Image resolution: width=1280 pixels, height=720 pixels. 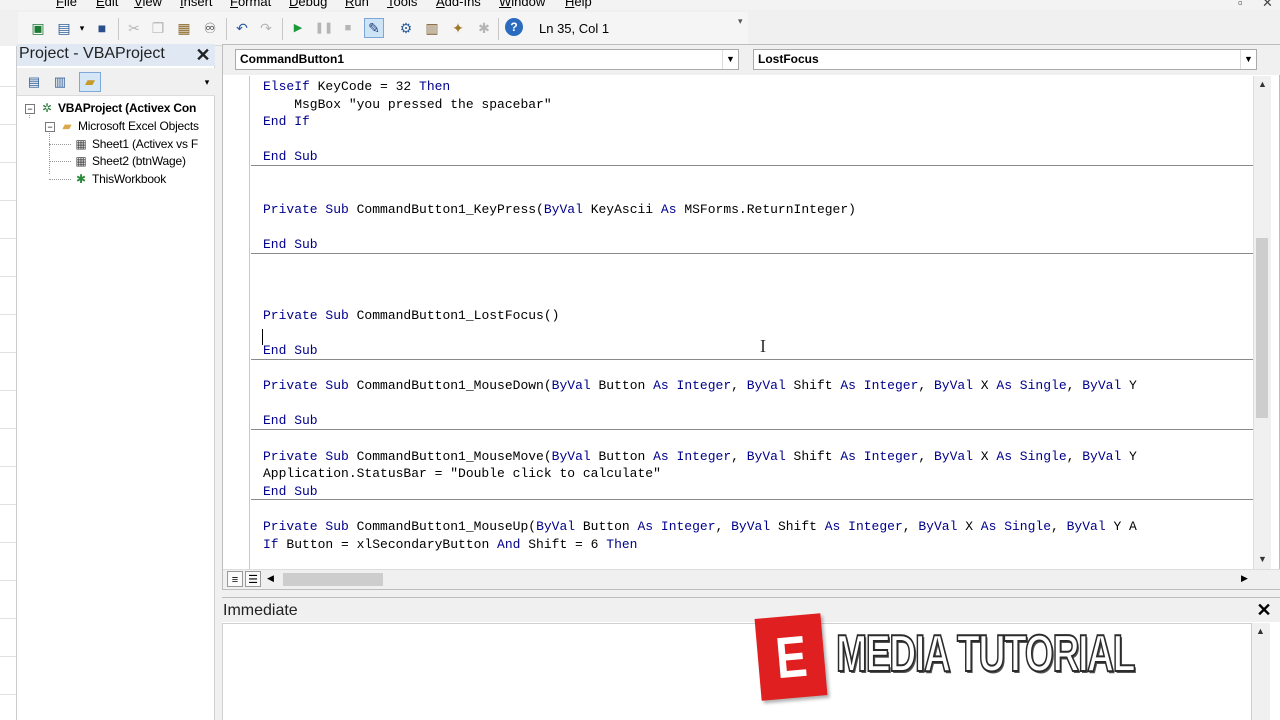 What do you see at coordinates (487, 59) in the screenshot?
I see `object-combo: CommandButton1 ▼` at bounding box center [487, 59].